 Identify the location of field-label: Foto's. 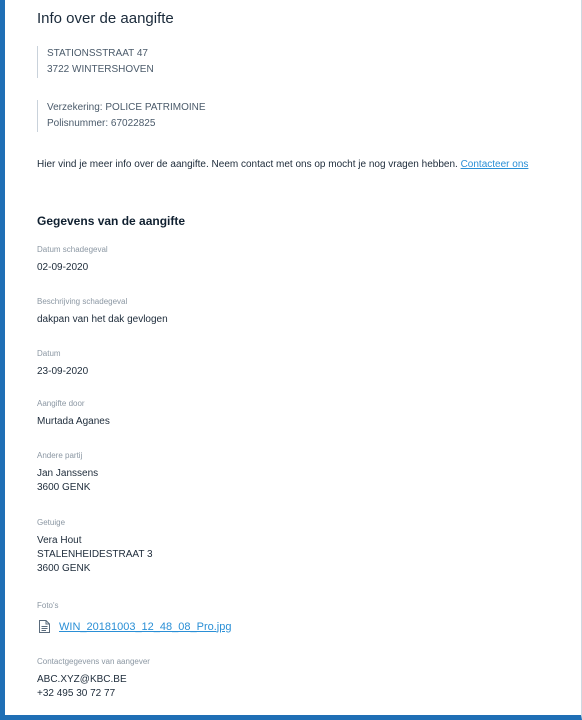
(48, 605).